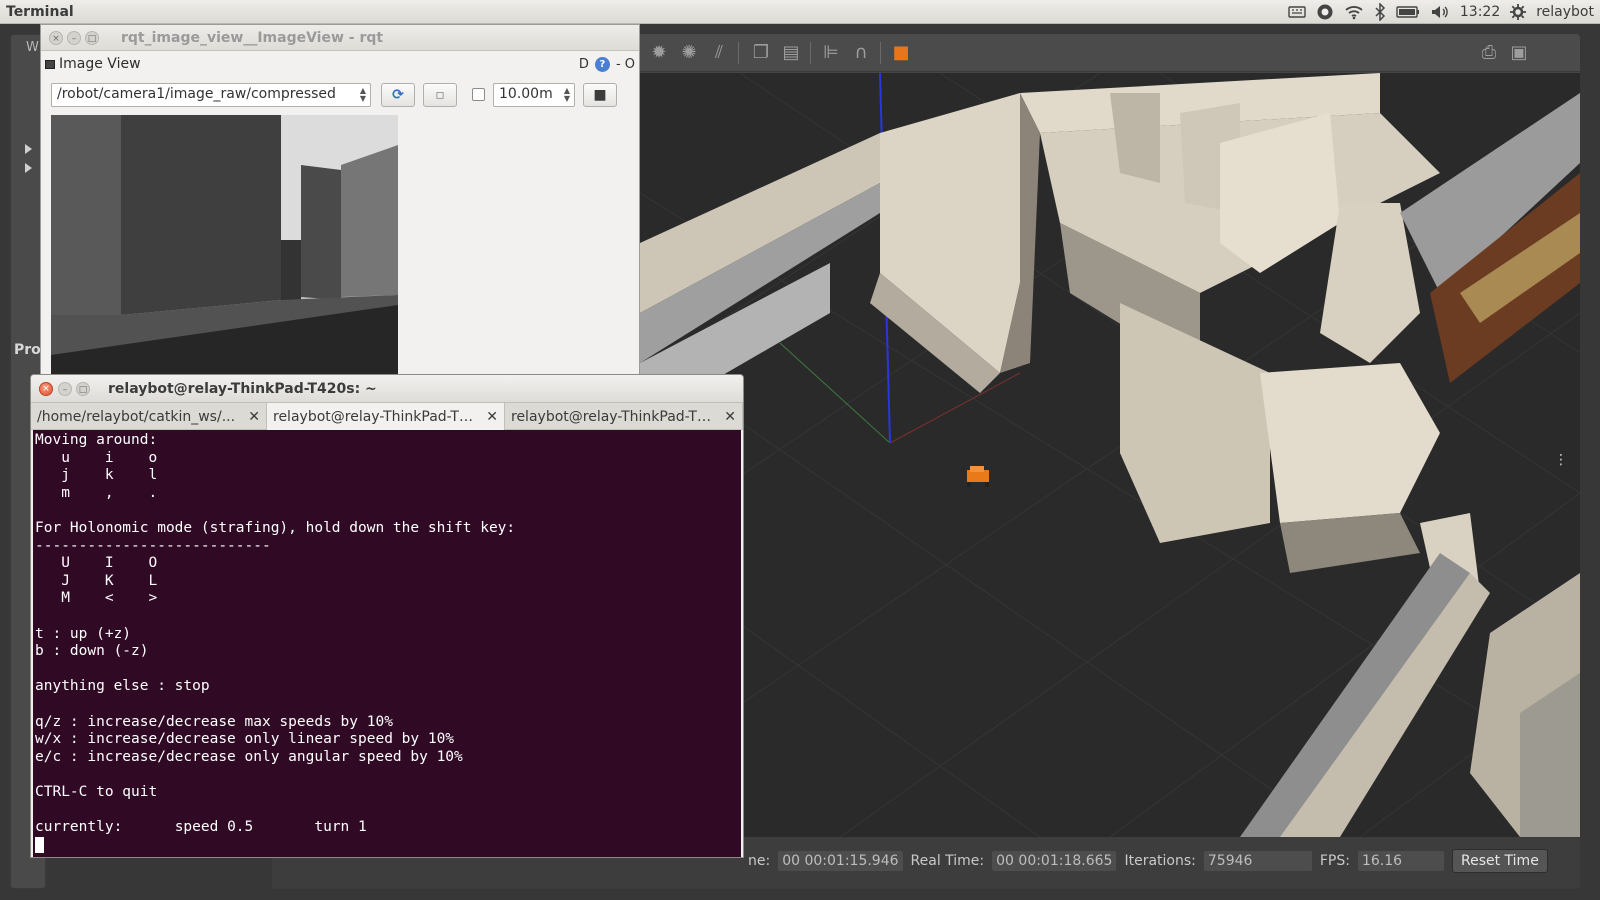 The image size is (1600, 900). I want to click on battery-icon, so click(1408, 12).